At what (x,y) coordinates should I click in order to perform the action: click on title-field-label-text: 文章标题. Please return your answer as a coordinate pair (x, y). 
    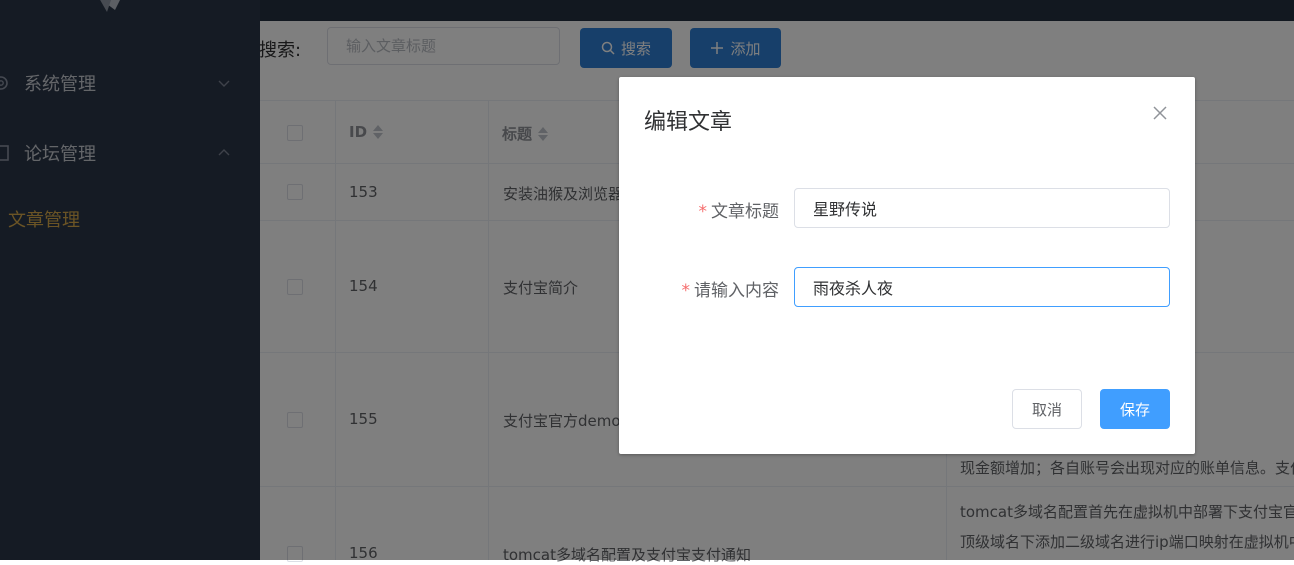
    Looking at the image, I should click on (745, 212).